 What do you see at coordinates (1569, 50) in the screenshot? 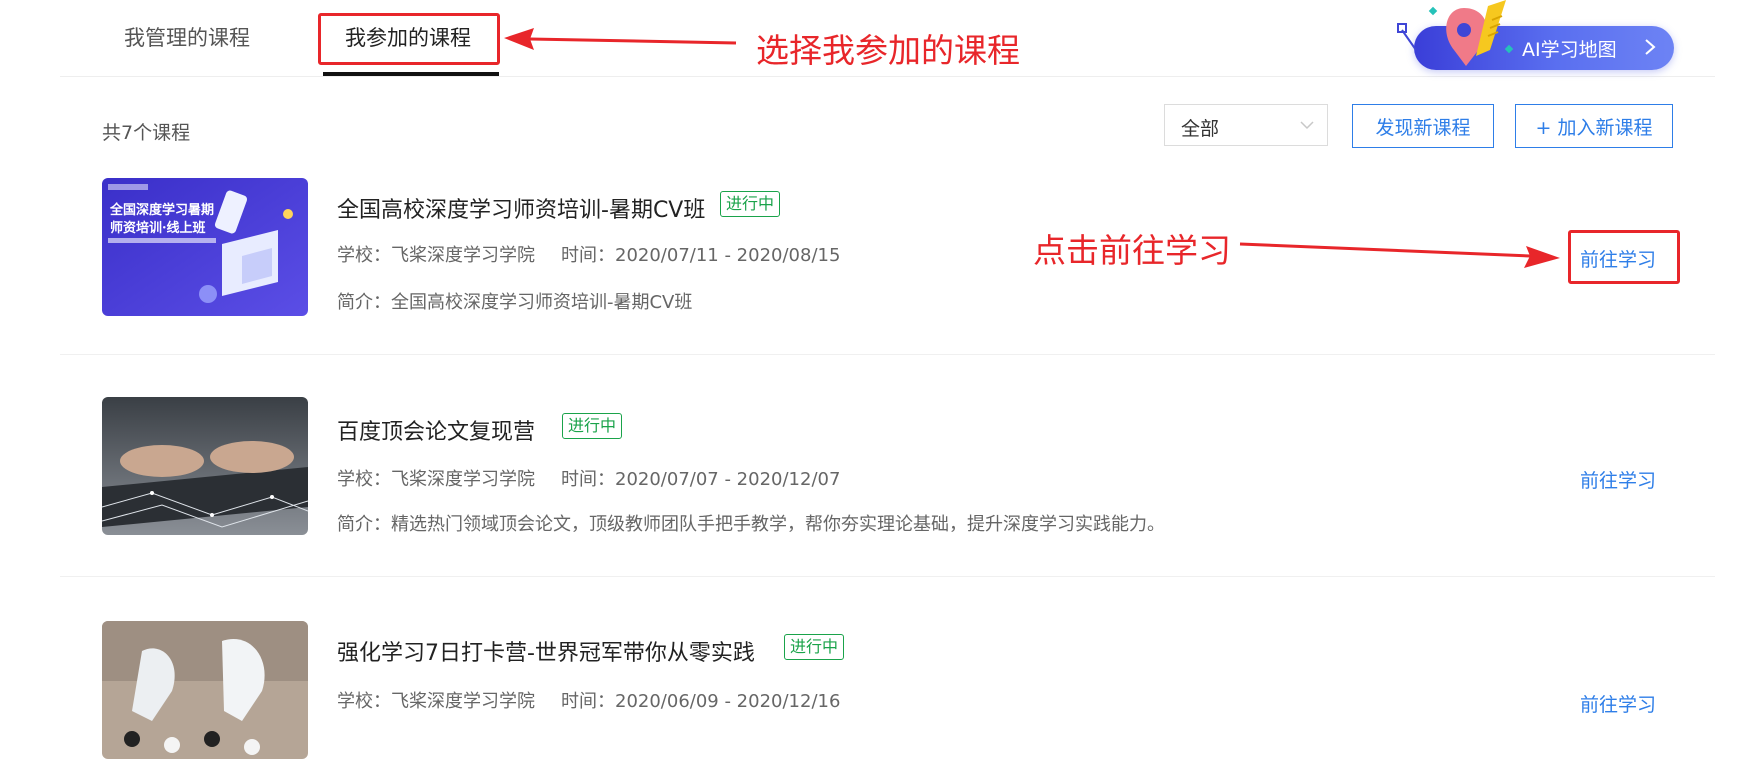
I see `ai-learning-map-label: AI学习地图` at bounding box center [1569, 50].